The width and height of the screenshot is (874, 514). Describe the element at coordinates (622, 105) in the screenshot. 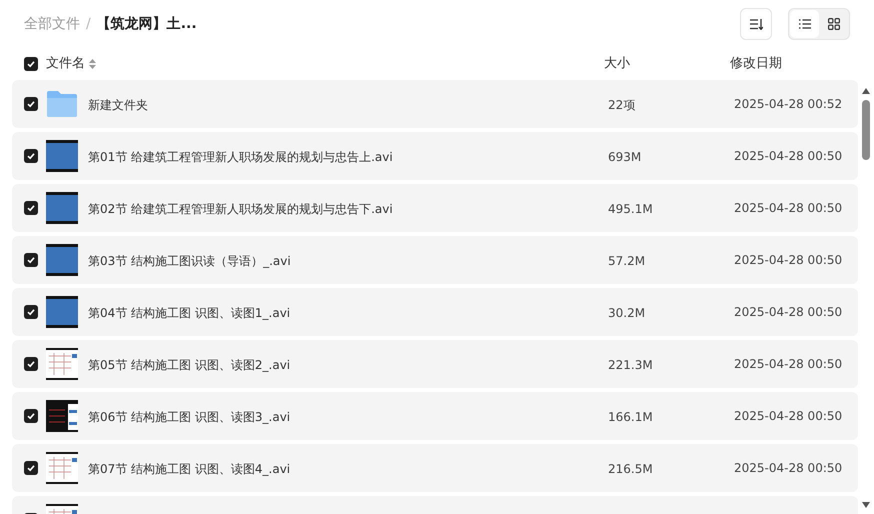

I see `file-size: 22项` at that location.